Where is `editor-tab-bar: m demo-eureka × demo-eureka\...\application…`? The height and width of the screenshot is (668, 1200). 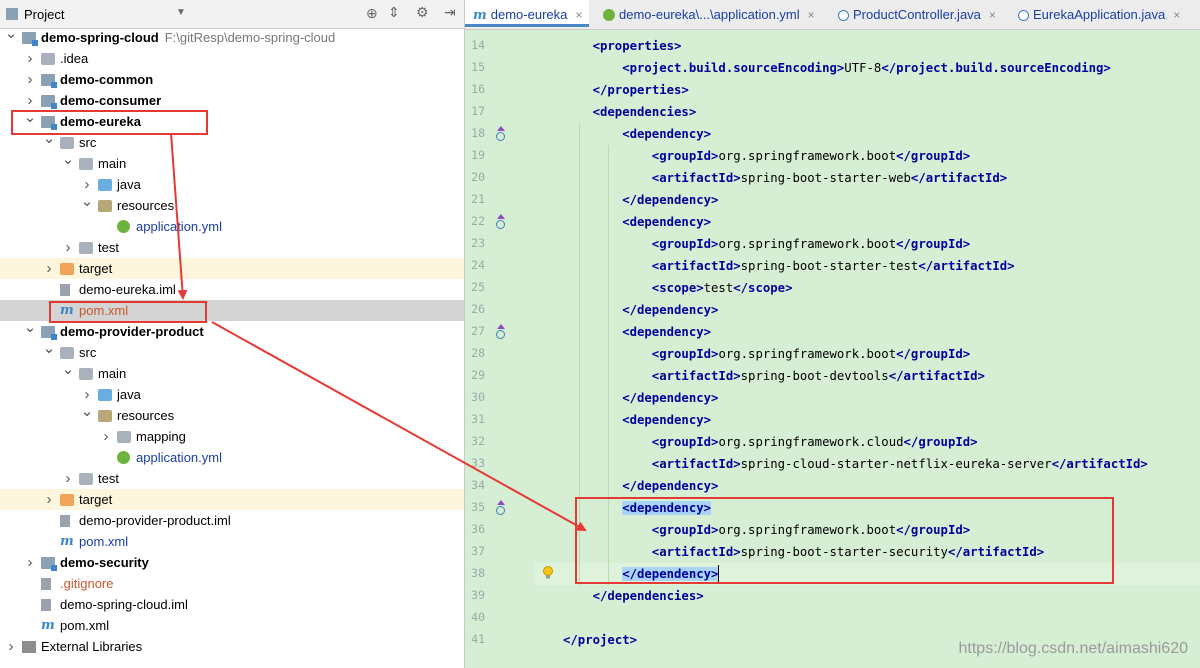 editor-tab-bar: m demo-eureka × demo-eureka\...\application… is located at coordinates (832, 15).